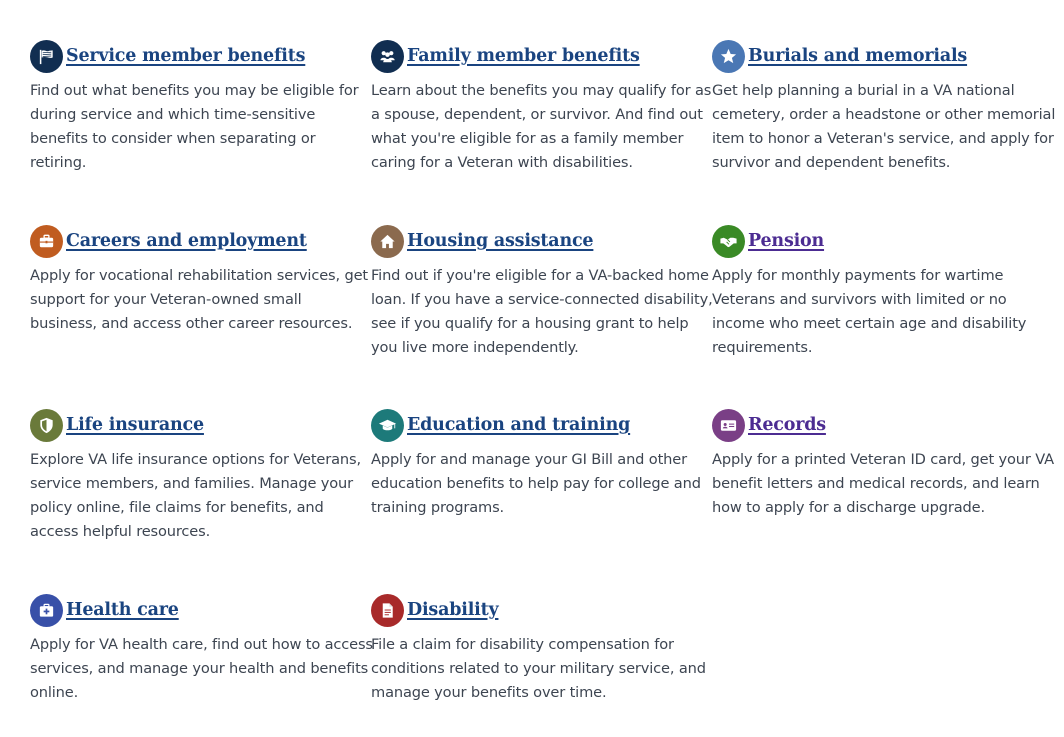 This screenshot has height=737, width=1064. What do you see at coordinates (500, 241) in the screenshot?
I see `housing-assistance-link: Housing assistance` at bounding box center [500, 241].